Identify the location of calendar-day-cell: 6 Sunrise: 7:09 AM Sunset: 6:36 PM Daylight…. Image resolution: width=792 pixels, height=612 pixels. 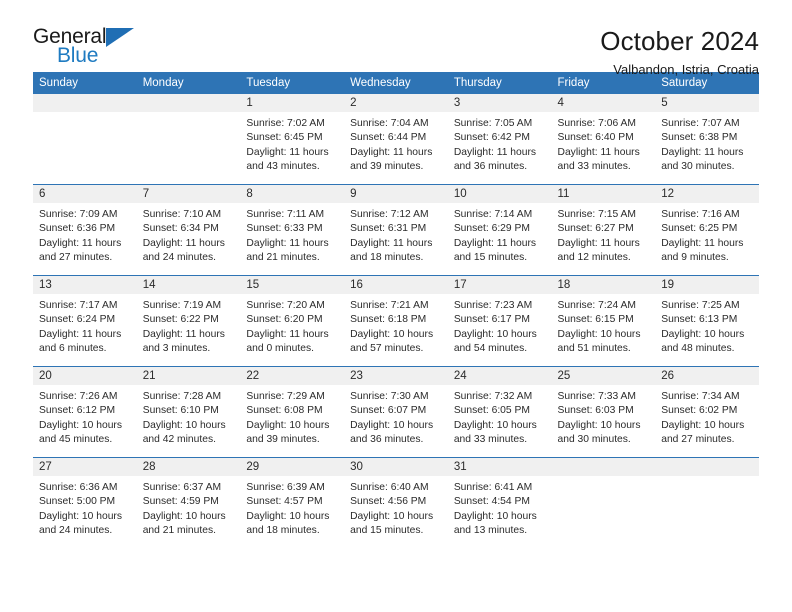
(85, 230).